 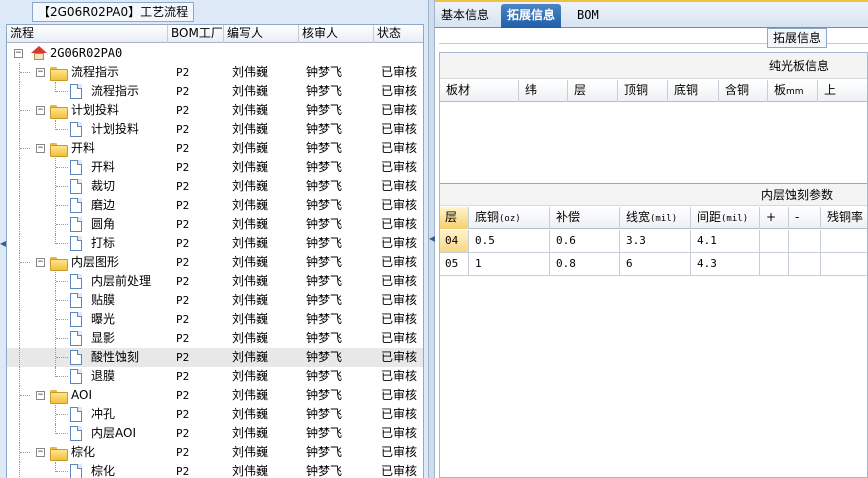 I want to click on cell-spacing: 4.3, so click(x=725, y=264).